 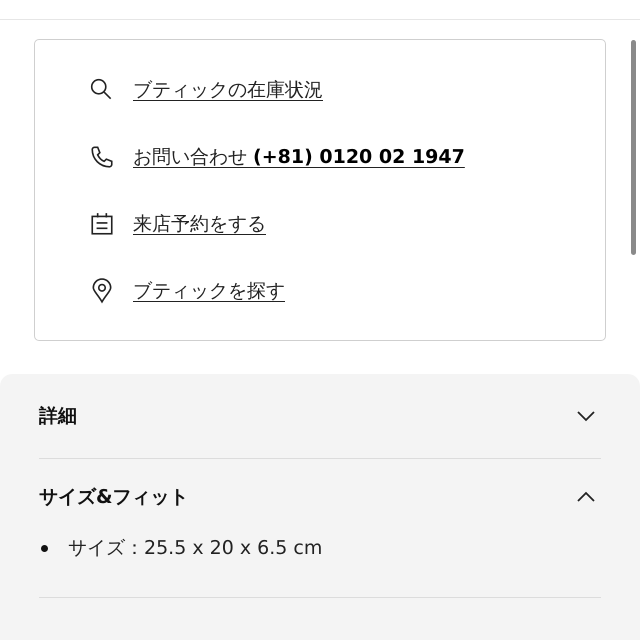 What do you see at coordinates (209, 291) in the screenshot?
I see `contact-link: ブティックを探す` at bounding box center [209, 291].